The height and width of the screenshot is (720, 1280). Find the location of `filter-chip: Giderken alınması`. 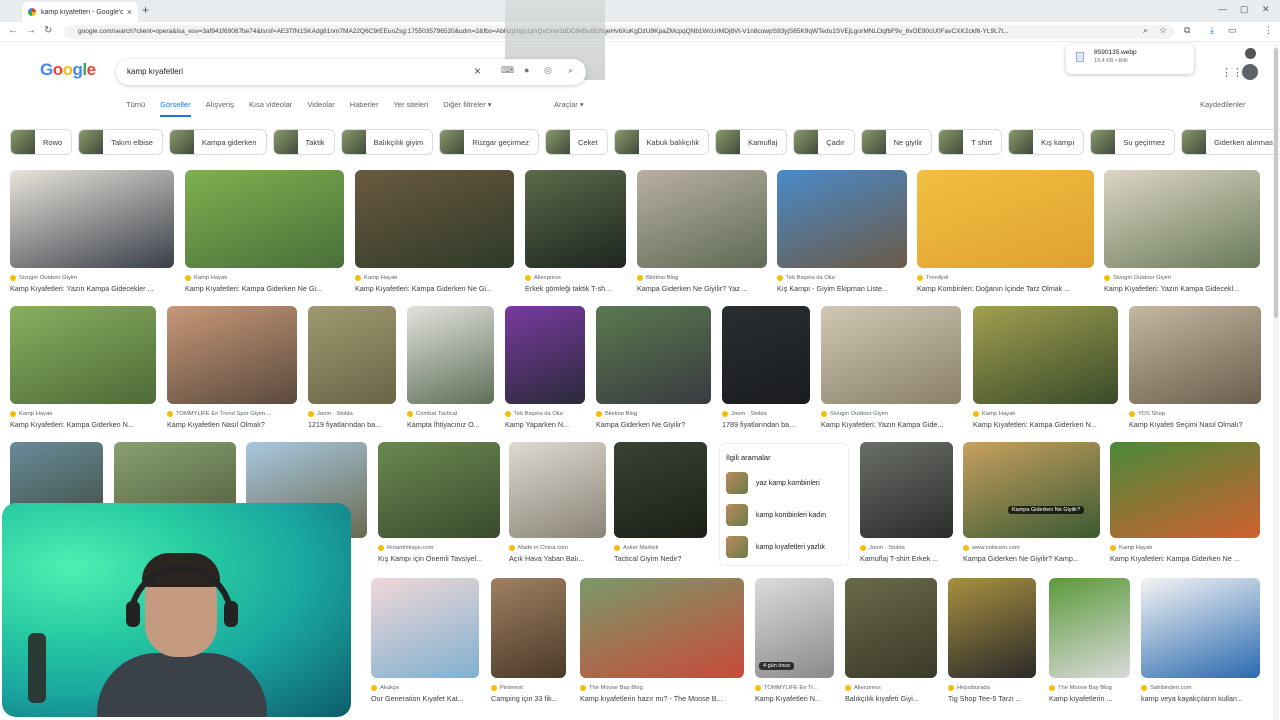

filter-chip: Giderken alınması is located at coordinates (1230, 142).